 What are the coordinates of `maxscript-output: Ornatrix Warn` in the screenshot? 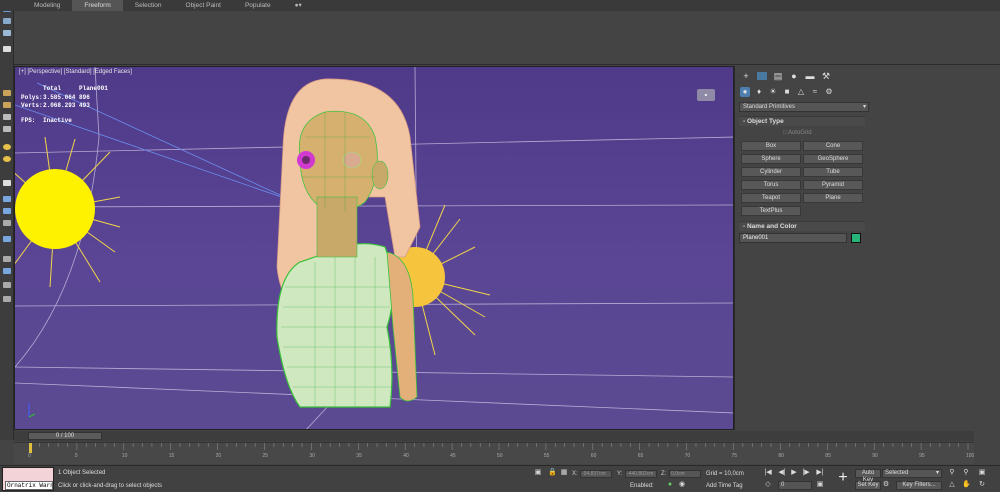 It's located at (29, 485).